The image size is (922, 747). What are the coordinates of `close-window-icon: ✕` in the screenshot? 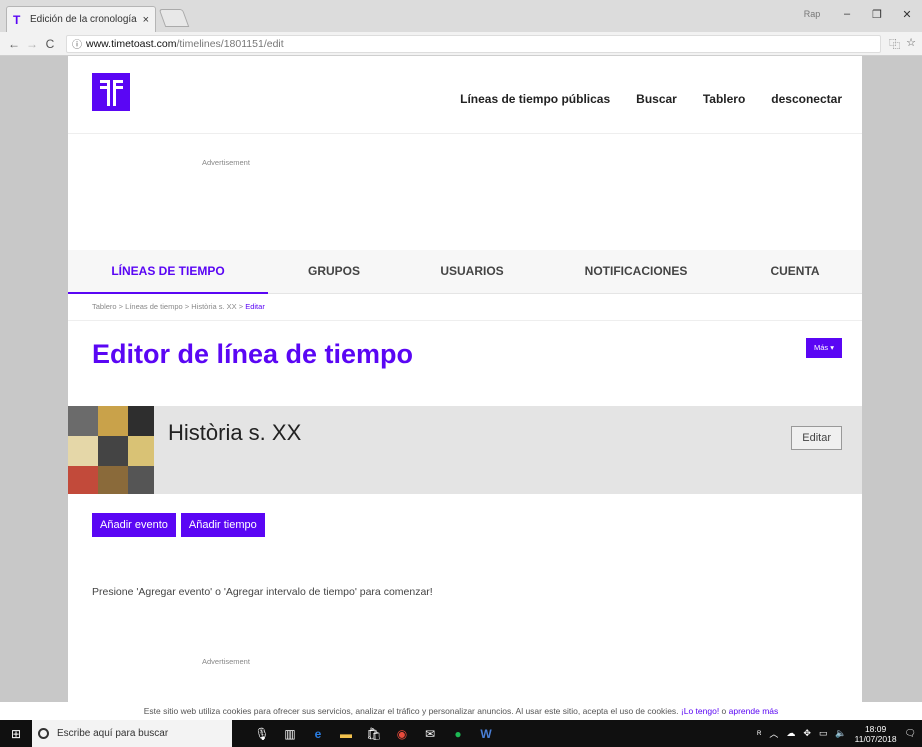 It's located at (907, 14).